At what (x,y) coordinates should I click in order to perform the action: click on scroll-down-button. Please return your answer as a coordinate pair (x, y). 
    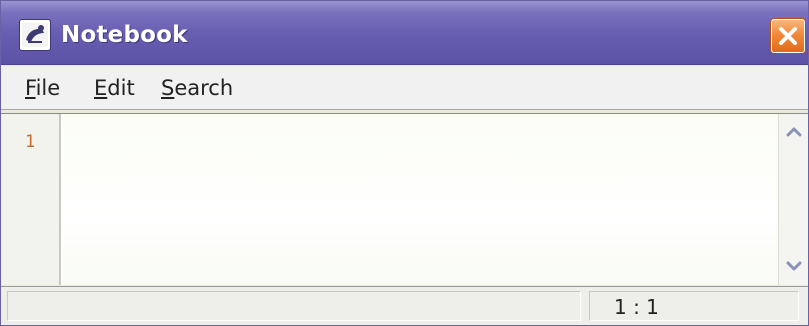
    Looking at the image, I should click on (794, 266).